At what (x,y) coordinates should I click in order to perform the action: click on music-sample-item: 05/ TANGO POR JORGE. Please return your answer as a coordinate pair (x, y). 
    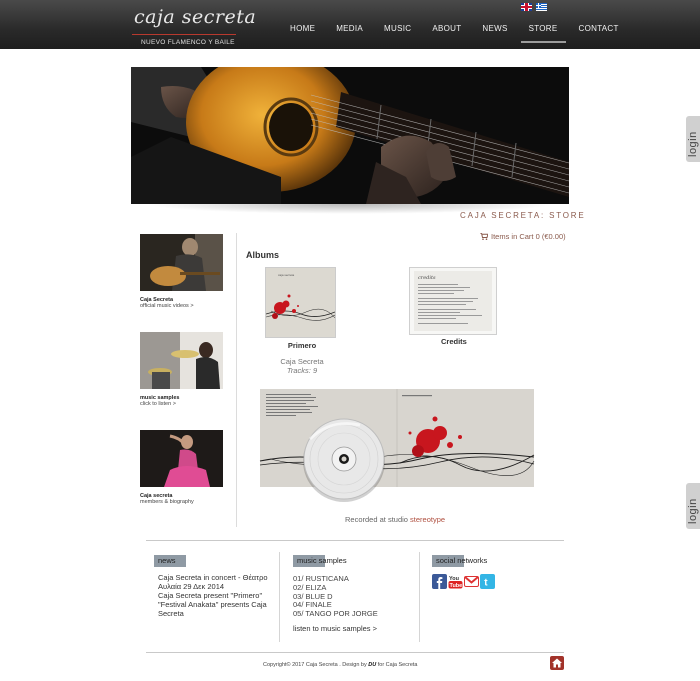
    Looking at the image, I should click on (335, 614).